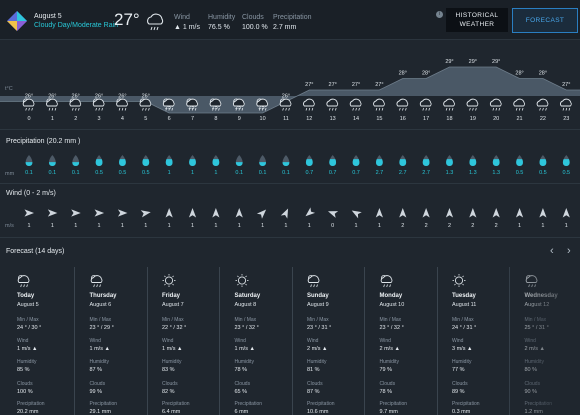 The image size is (580, 415). Describe the element at coordinates (473, 173) in the screenshot. I see `precipitation-value: 1.3` at that location.